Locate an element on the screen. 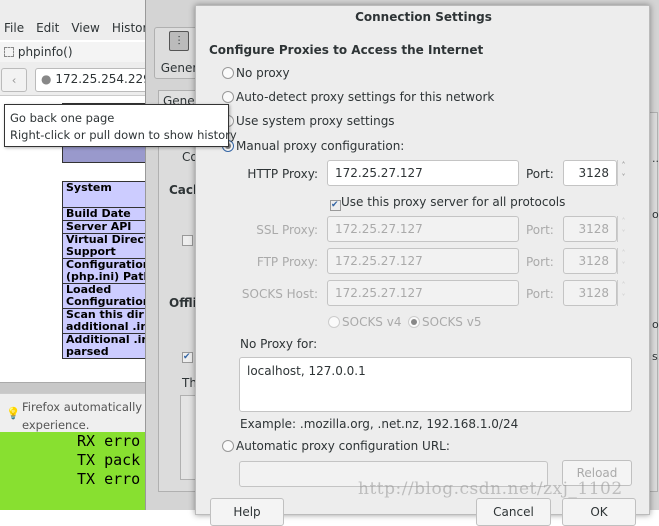 The width and height of the screenshot is (659, 526). ssl-port-input: 3128 is located at coordinates (590, 229).